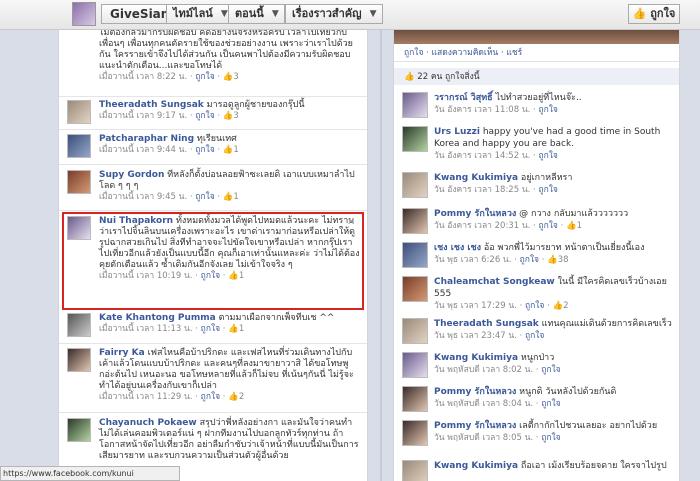 The image size is (700, 481). Describe the element at coordinates (514, 53) in the screenshot. I see `share-link: แชร์` at that location.